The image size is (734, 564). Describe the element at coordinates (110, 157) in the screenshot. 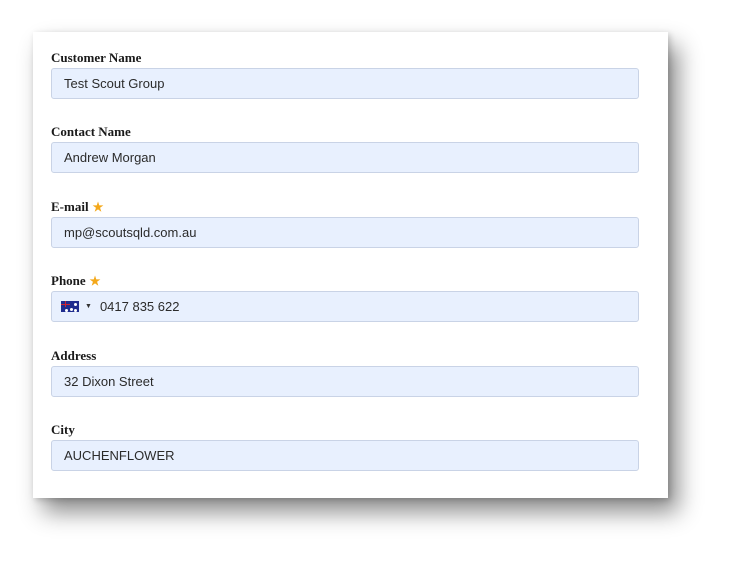

I see `contact-name-value: Andrew Morgan` at that location.